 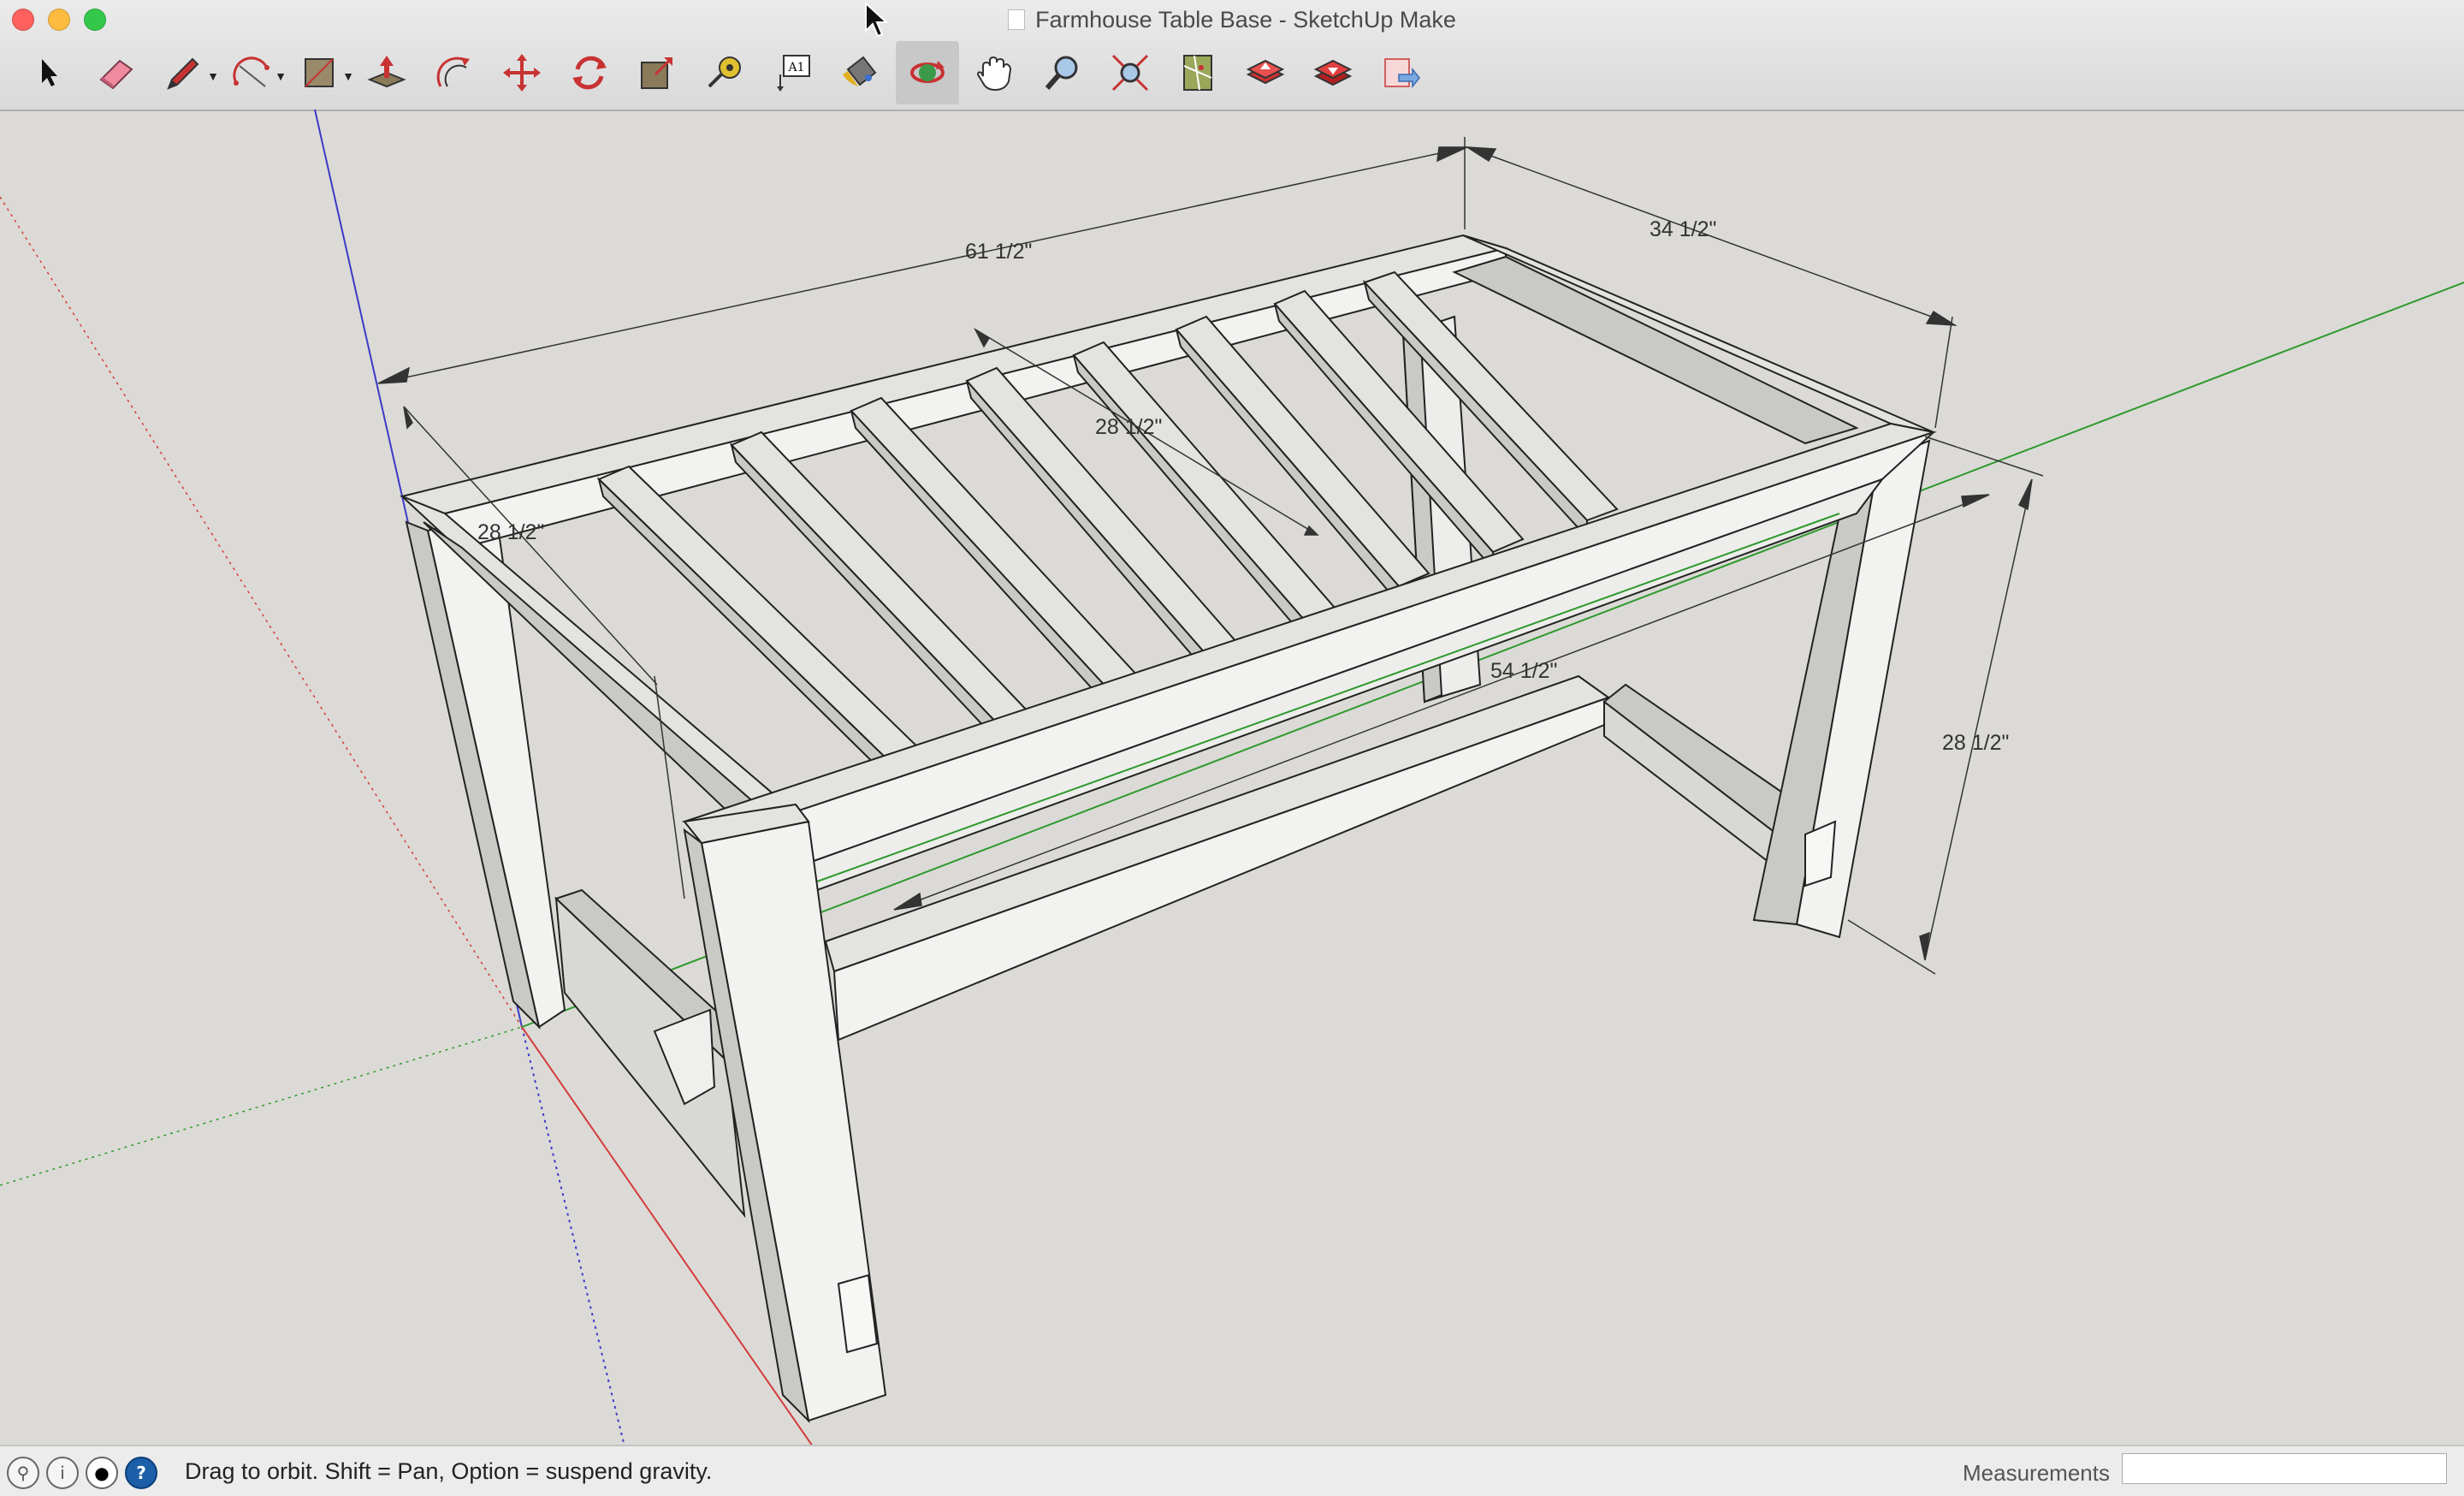 I want to click on mouse-cursor-icon, so click(x=877, y=20).